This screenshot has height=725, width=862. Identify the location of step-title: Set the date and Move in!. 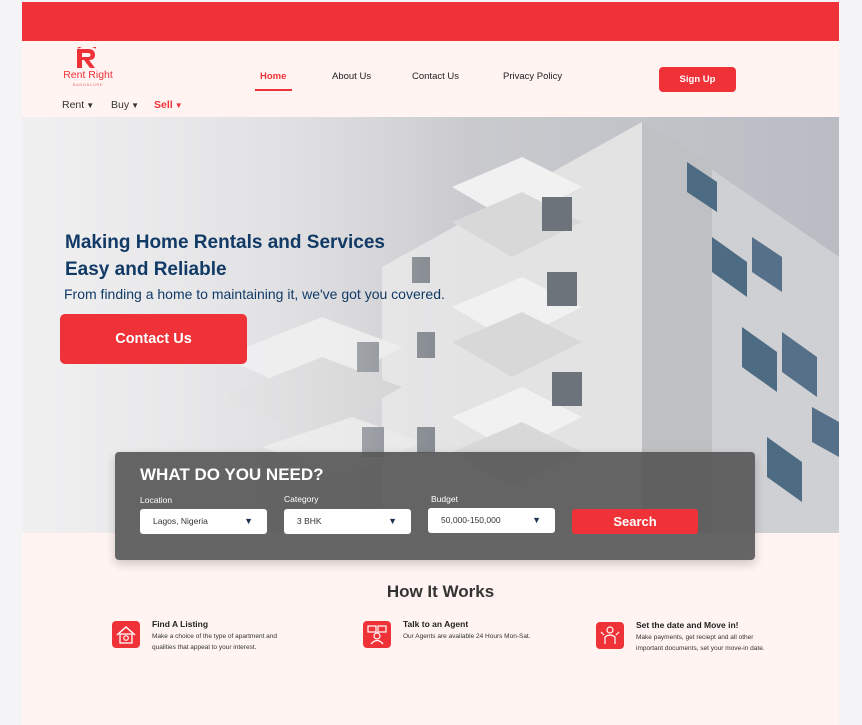
(687, 625).